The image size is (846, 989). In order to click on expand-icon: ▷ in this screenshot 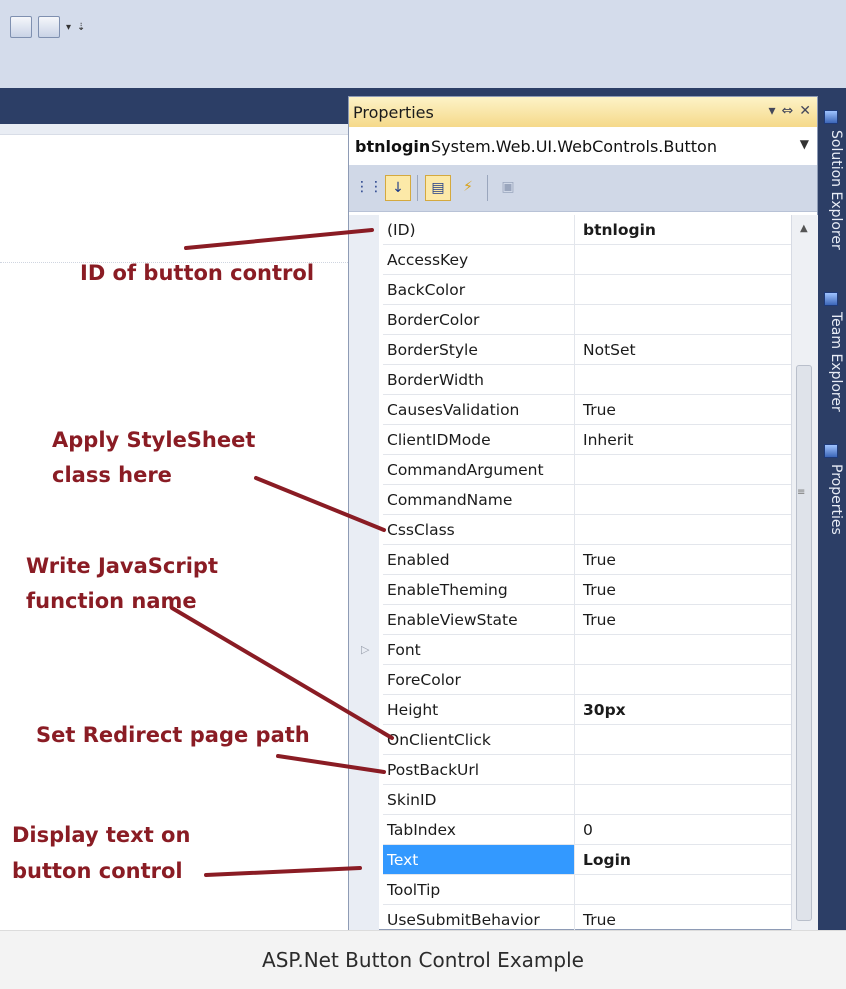, I will do `click(365, 649)`.